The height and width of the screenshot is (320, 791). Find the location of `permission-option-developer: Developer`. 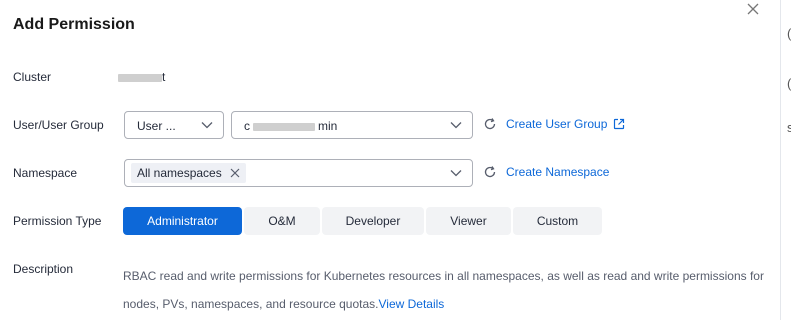

permission-option-developer: Developer is located at coordinates (373, 221).